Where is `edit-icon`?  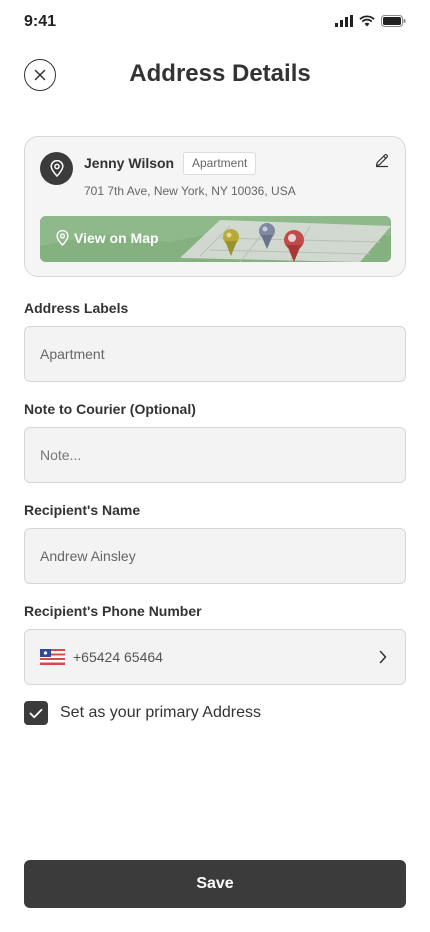
edit-icon is located at coordinates (382, 160).